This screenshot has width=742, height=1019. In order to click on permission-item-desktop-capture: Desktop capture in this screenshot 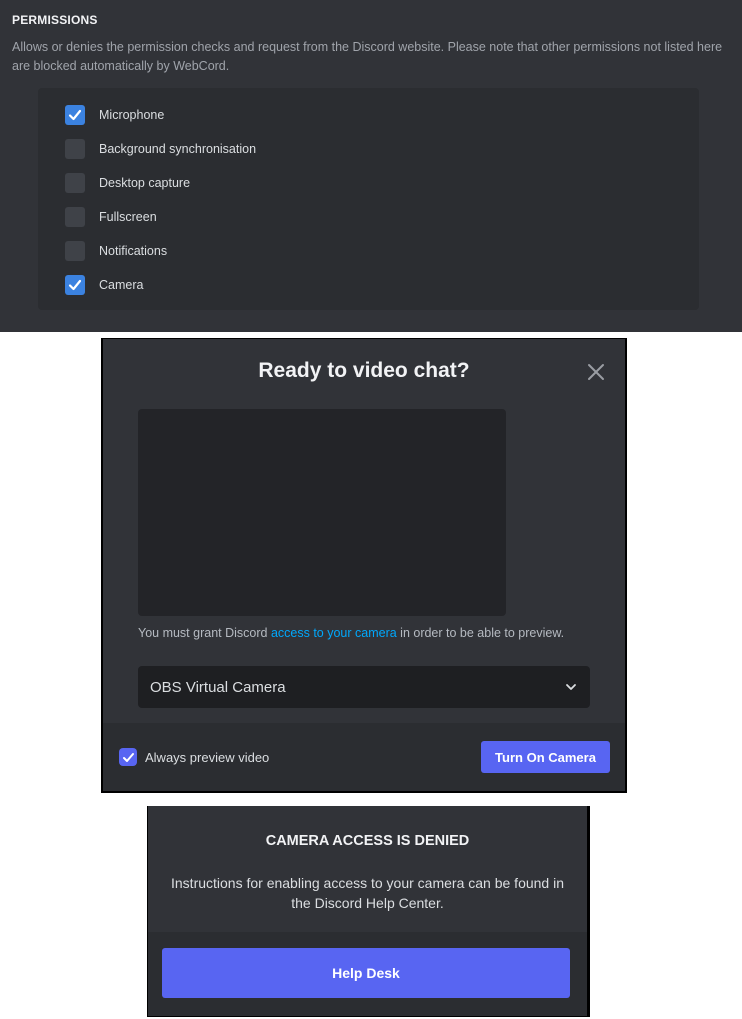, I will do `click(127, 183)`.